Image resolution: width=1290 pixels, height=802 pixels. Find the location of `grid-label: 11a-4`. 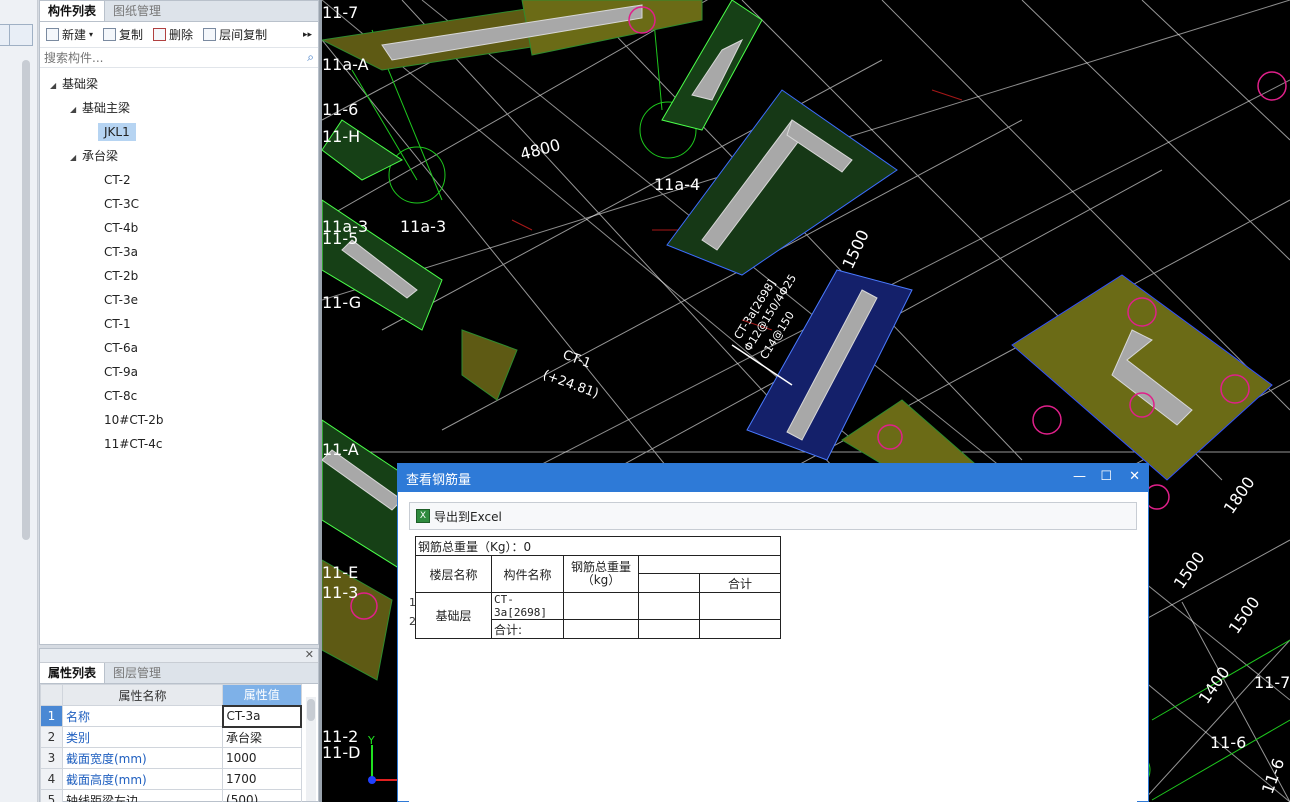

grid-label: 11a-4 is located at coordinates (677, 184).